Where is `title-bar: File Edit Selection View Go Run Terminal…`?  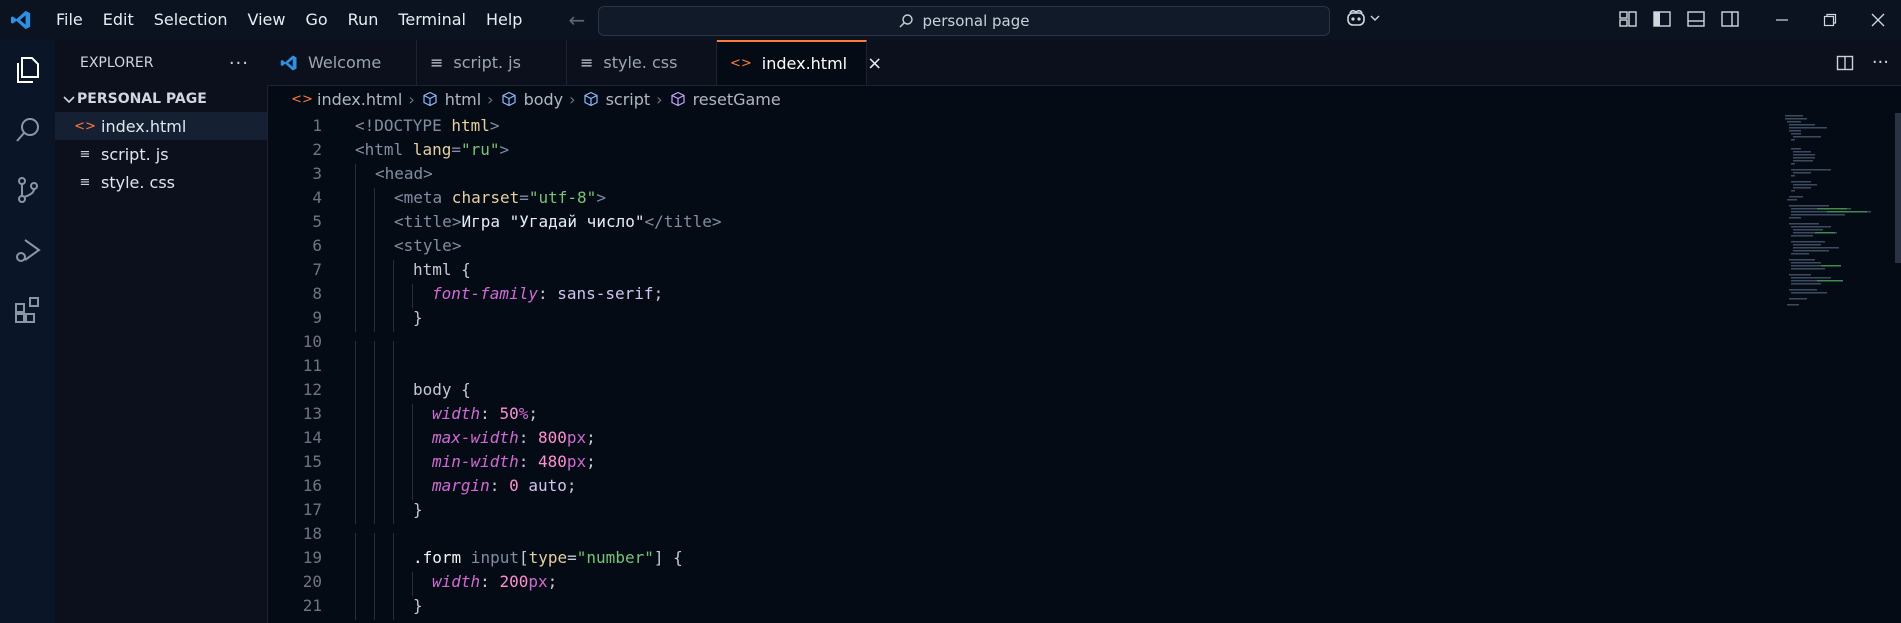 title-bar: File Edit Selection View Go Run Terminal… is located at coordinates (950, 20).